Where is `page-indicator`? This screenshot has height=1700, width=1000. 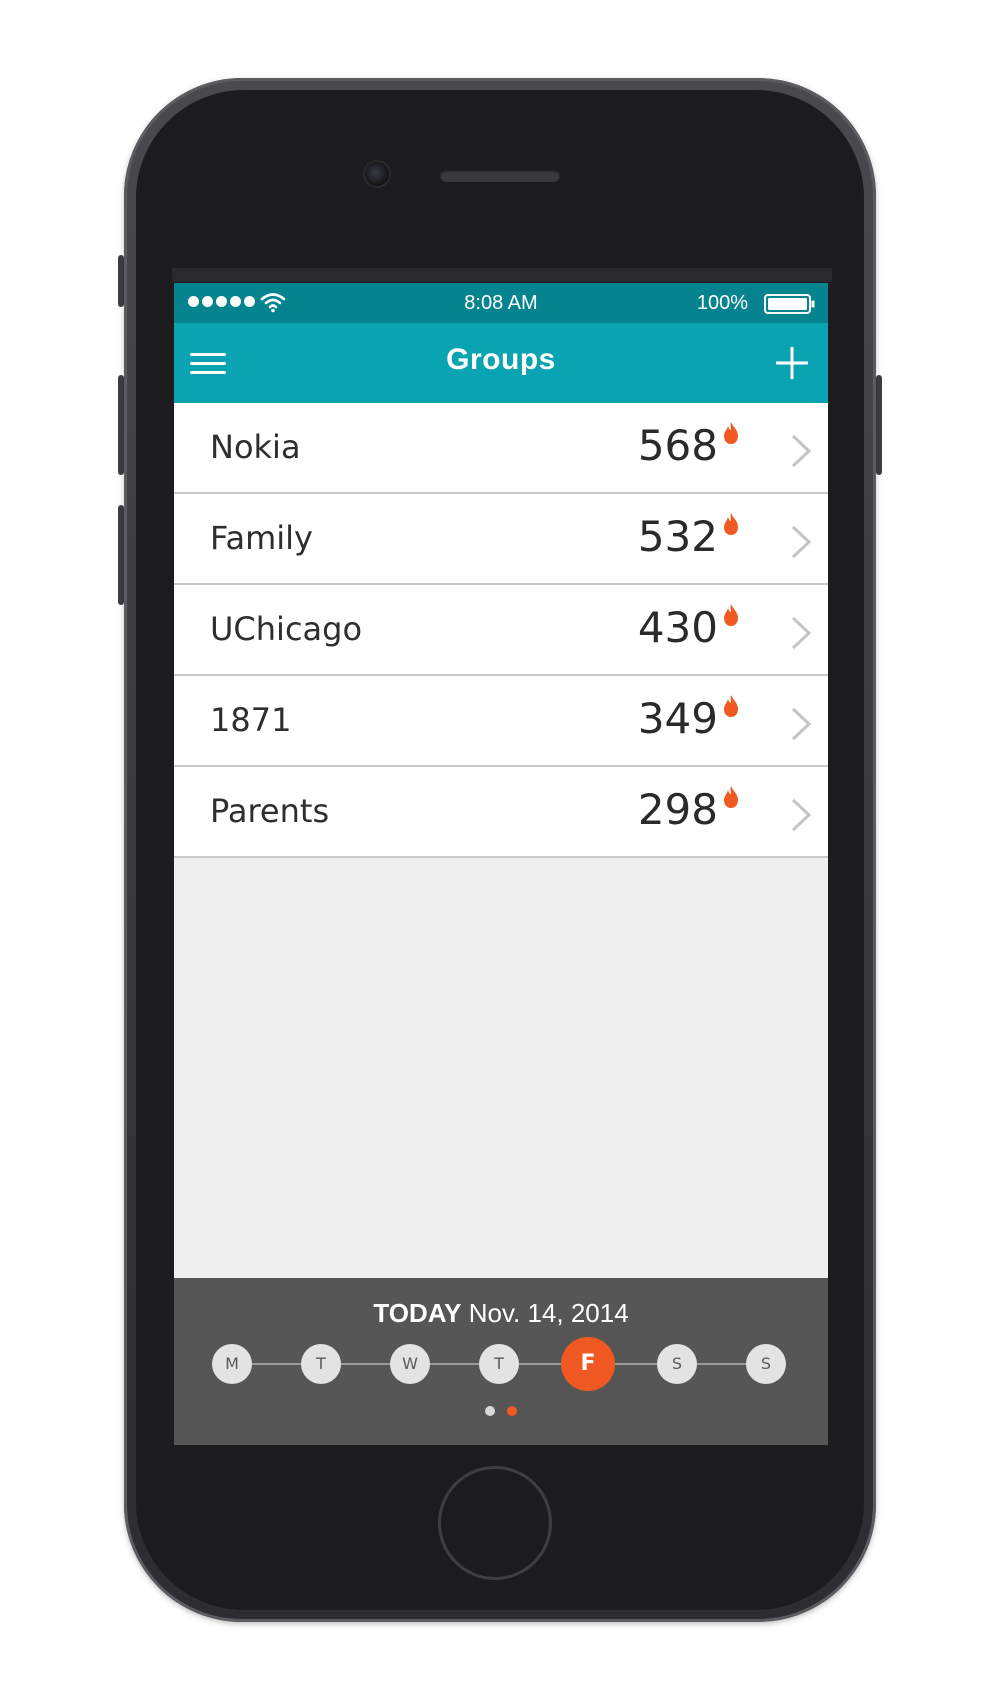
page-indicator is located at coordinates (501, 1411).